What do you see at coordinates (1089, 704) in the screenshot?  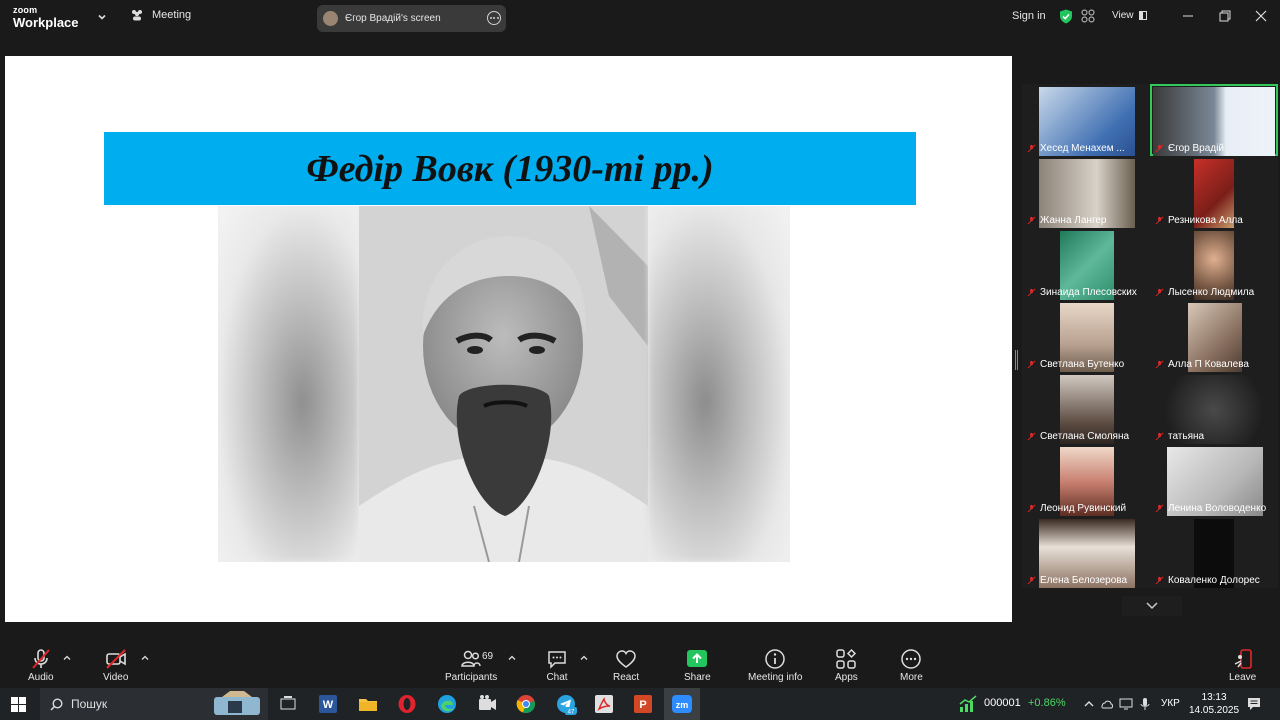 I see `tray-expand-icon` at bounding box center [1089, 704].